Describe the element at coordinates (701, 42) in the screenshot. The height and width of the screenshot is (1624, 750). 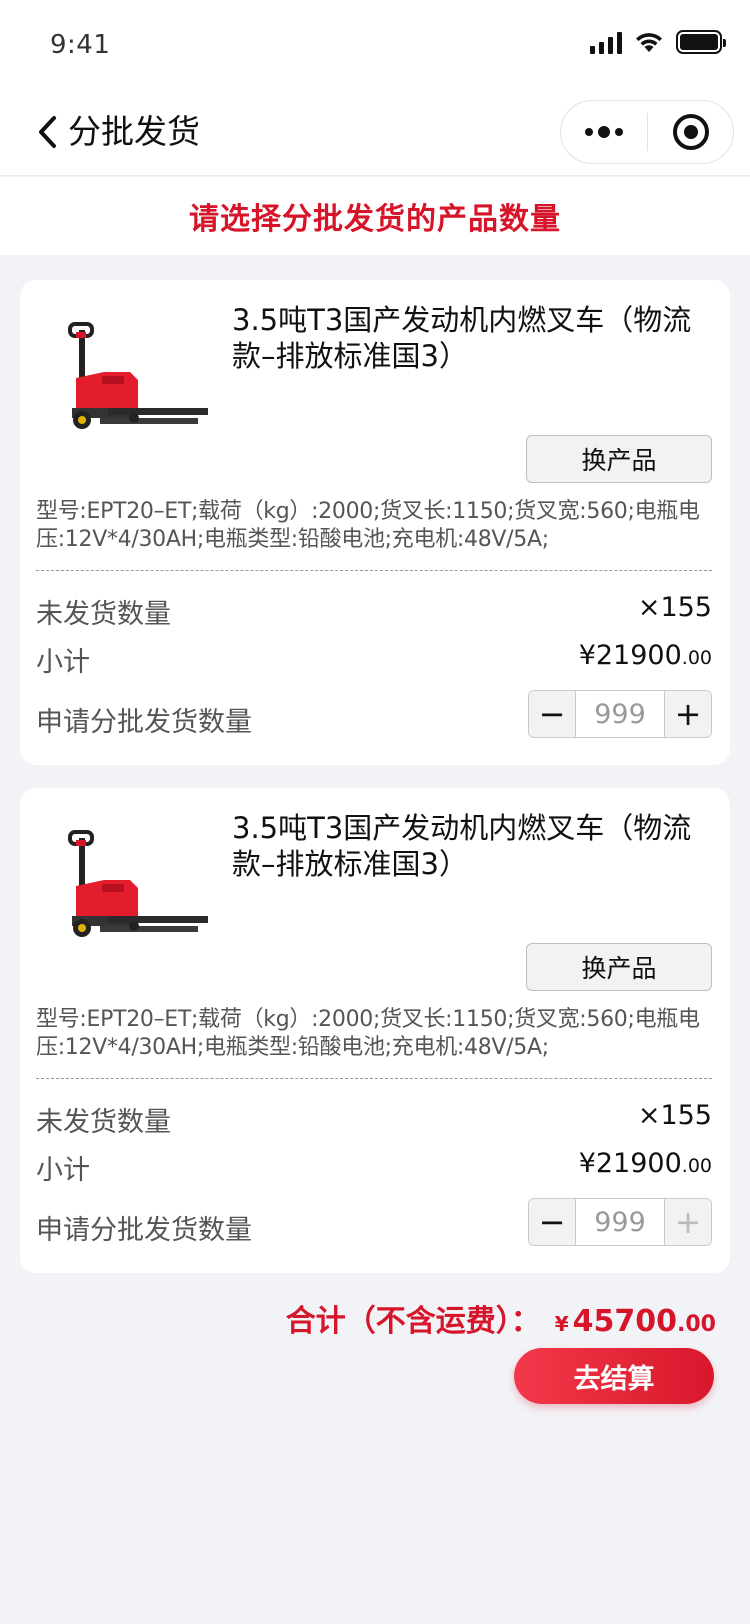
I see `battery-icon` at that location.